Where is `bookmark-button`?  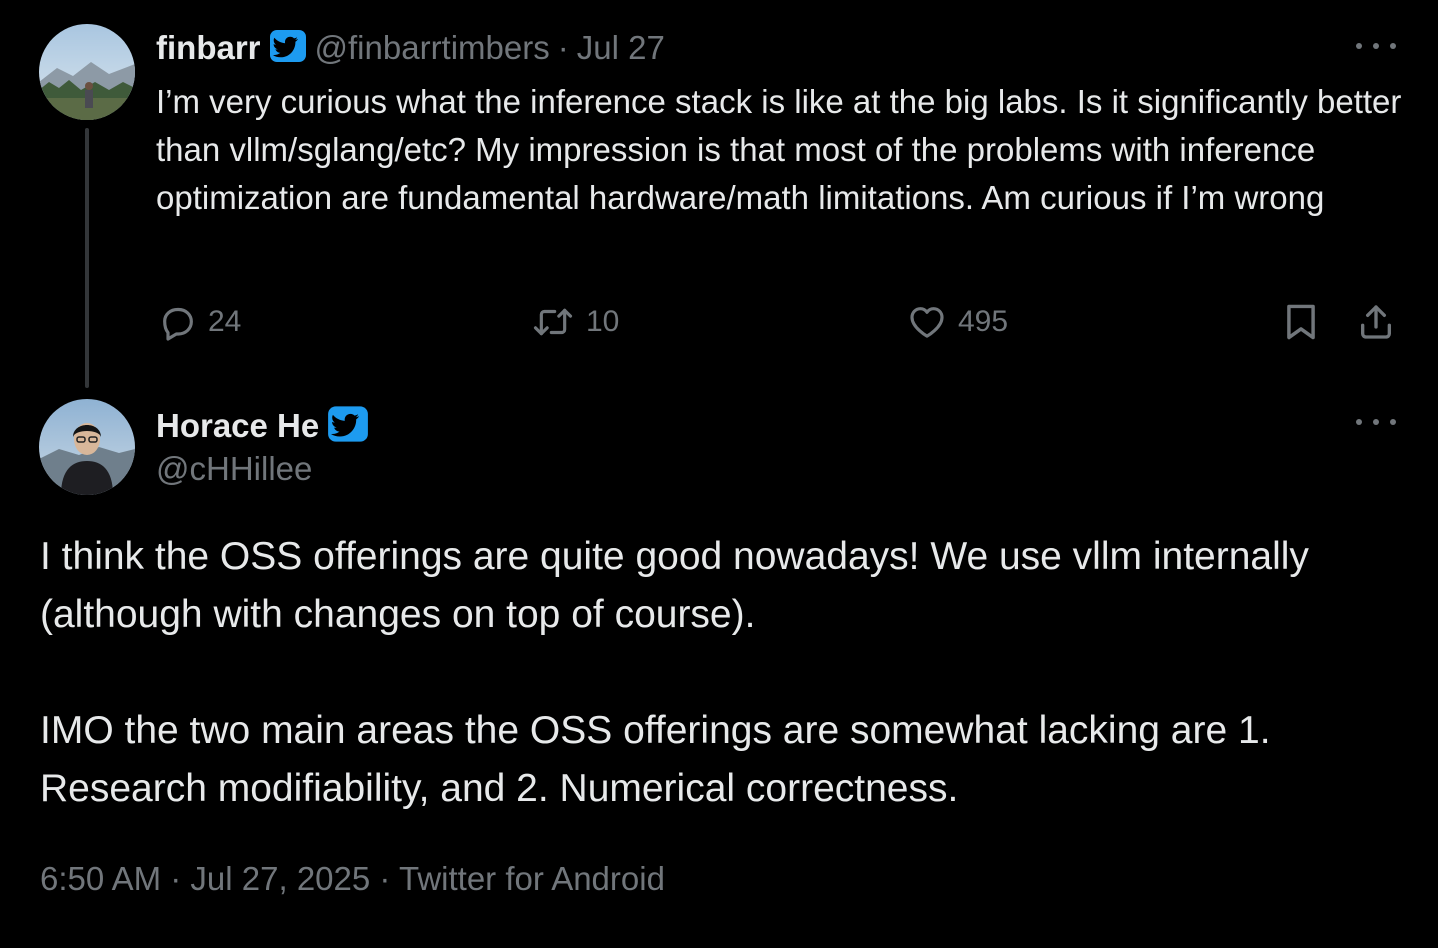
bookmark-button is located at coordinates (1301, 322).